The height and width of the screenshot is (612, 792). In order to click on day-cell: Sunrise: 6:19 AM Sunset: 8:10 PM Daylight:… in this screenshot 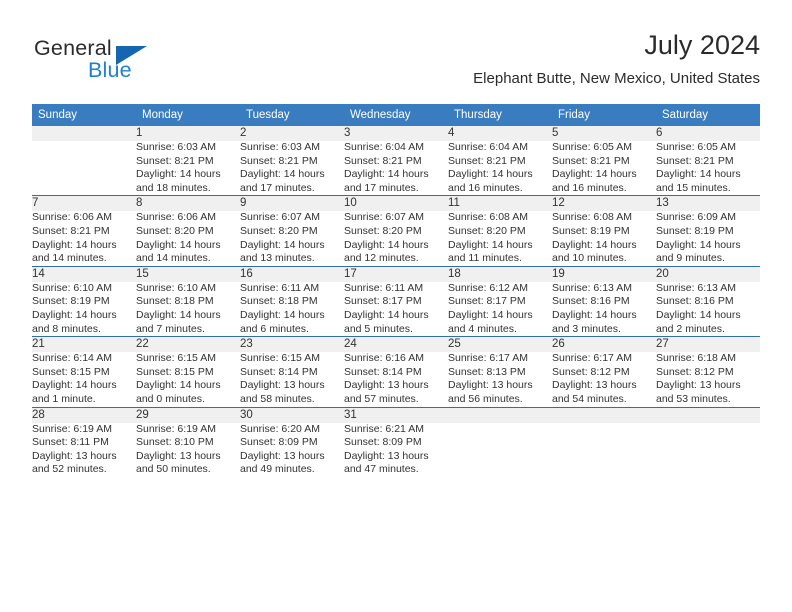, I will do `click(188, 450)`.